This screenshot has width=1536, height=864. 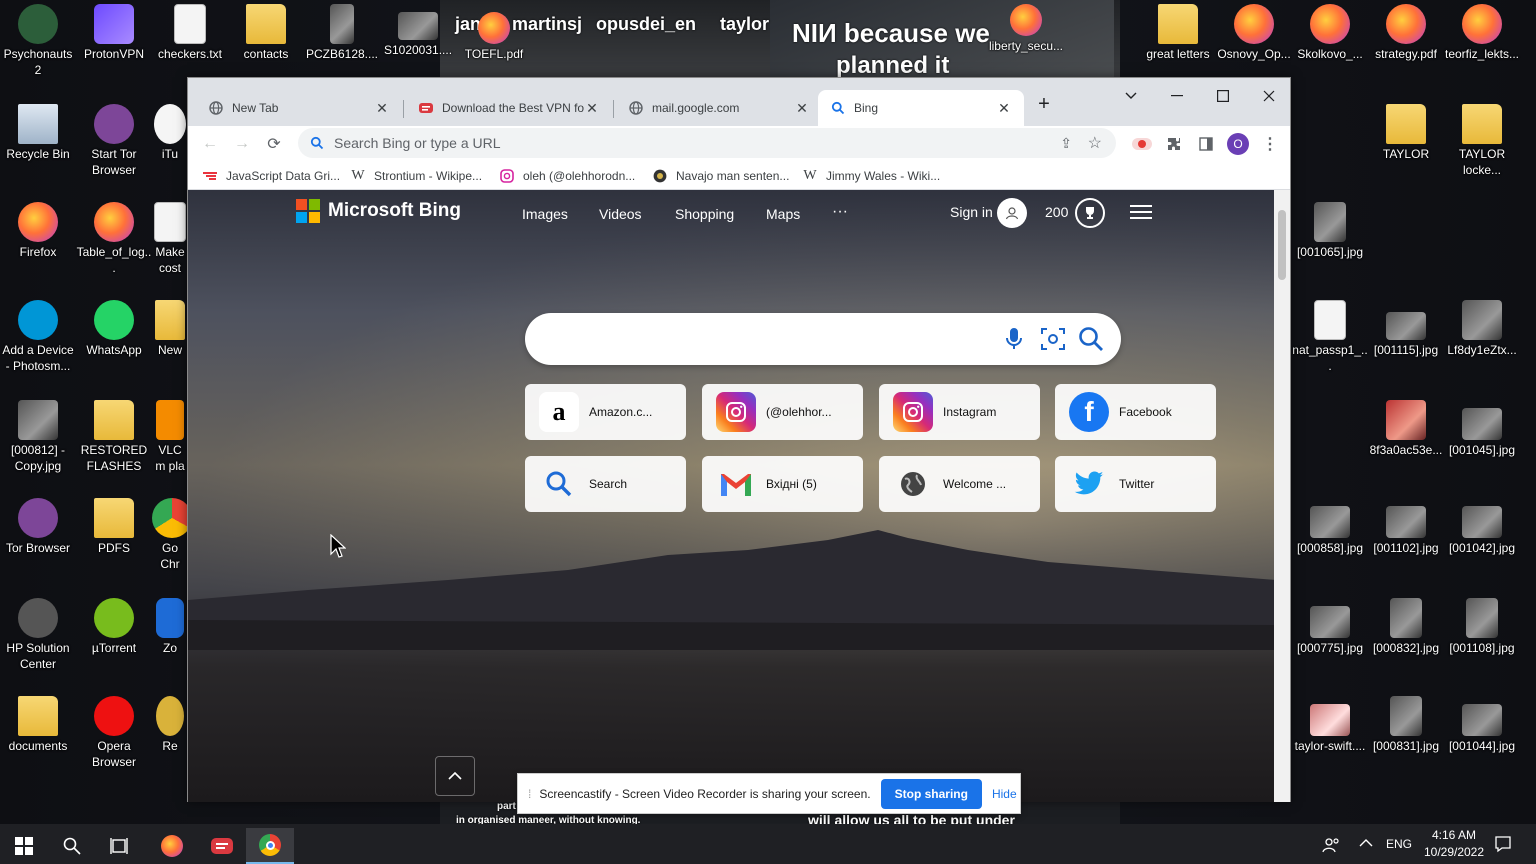 What do you see at coordinates (1330, 231) in the screenshot?
I see `desktop-icon-001065: [001065].jpg` at bounding box center [1330, 231].